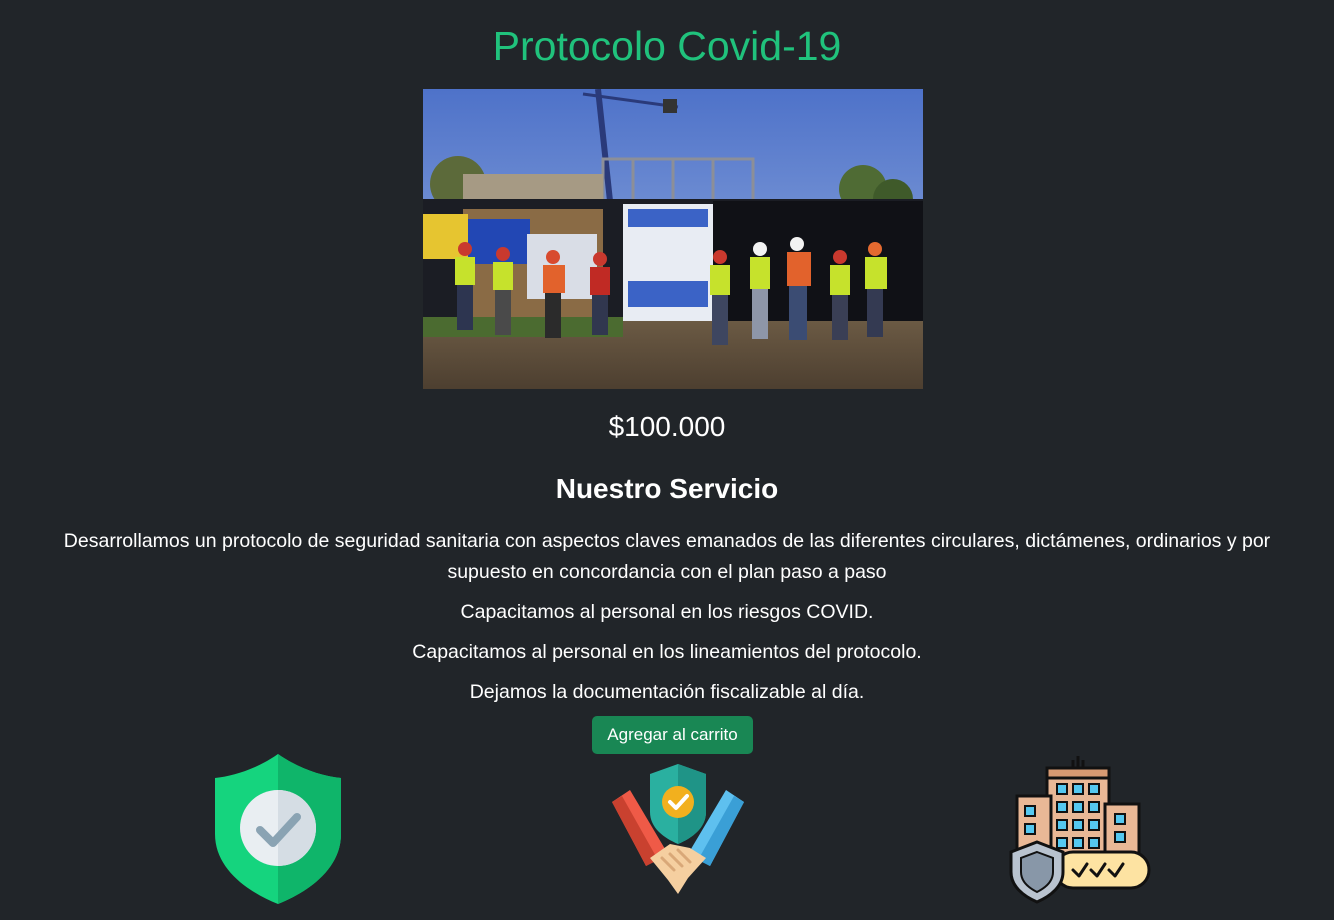 This screenshot has width=1334, height=920. I want to click on product-photo, so click(673, 239).